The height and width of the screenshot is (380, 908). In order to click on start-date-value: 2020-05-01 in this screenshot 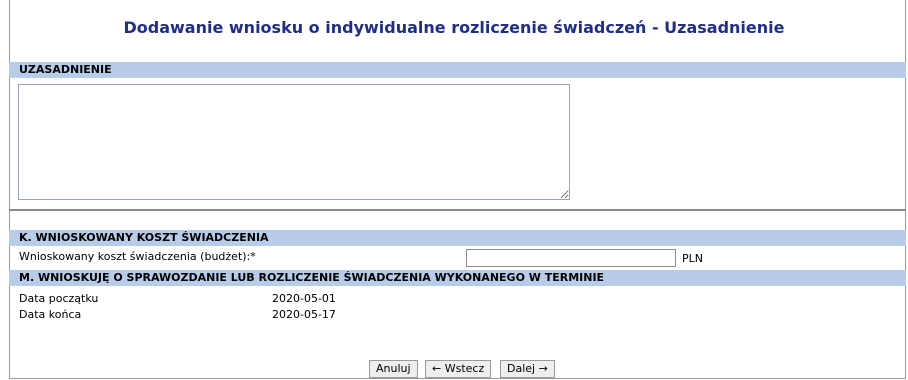, I will do `click(304, 298)`.